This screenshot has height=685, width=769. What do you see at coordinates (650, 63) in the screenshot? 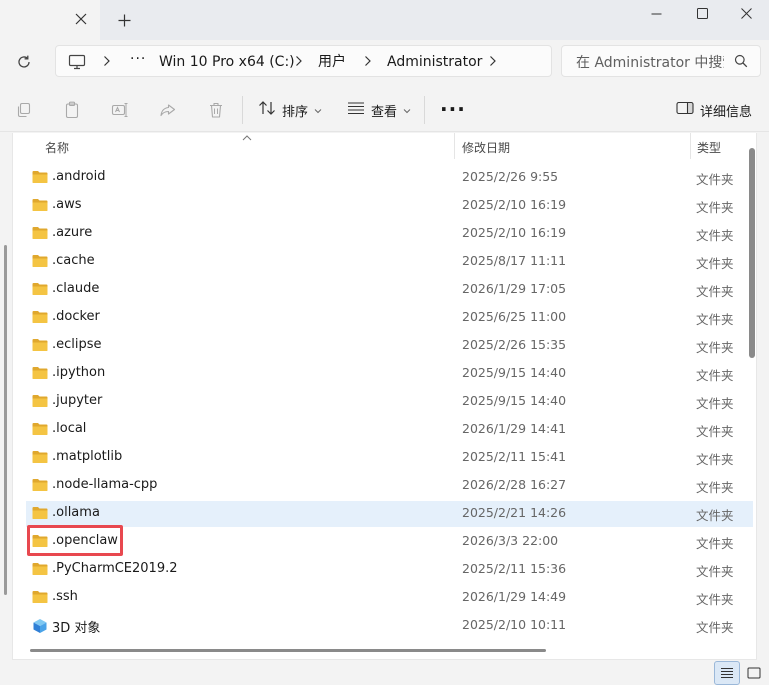
I see `search-placeholder: 在 Administrator 中搜索` at bounding box center [650, 63].